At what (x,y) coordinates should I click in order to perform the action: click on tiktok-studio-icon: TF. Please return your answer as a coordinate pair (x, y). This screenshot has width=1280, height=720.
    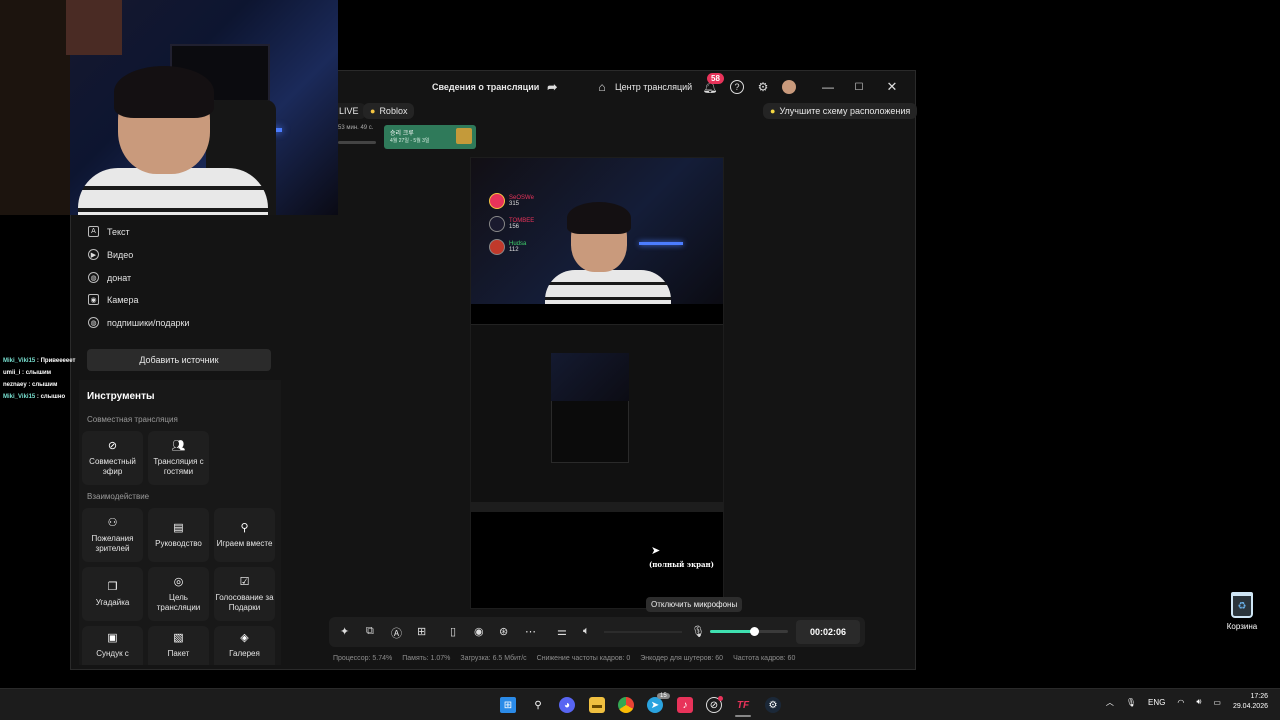
    Looking at the image, I should click on (743, 705).